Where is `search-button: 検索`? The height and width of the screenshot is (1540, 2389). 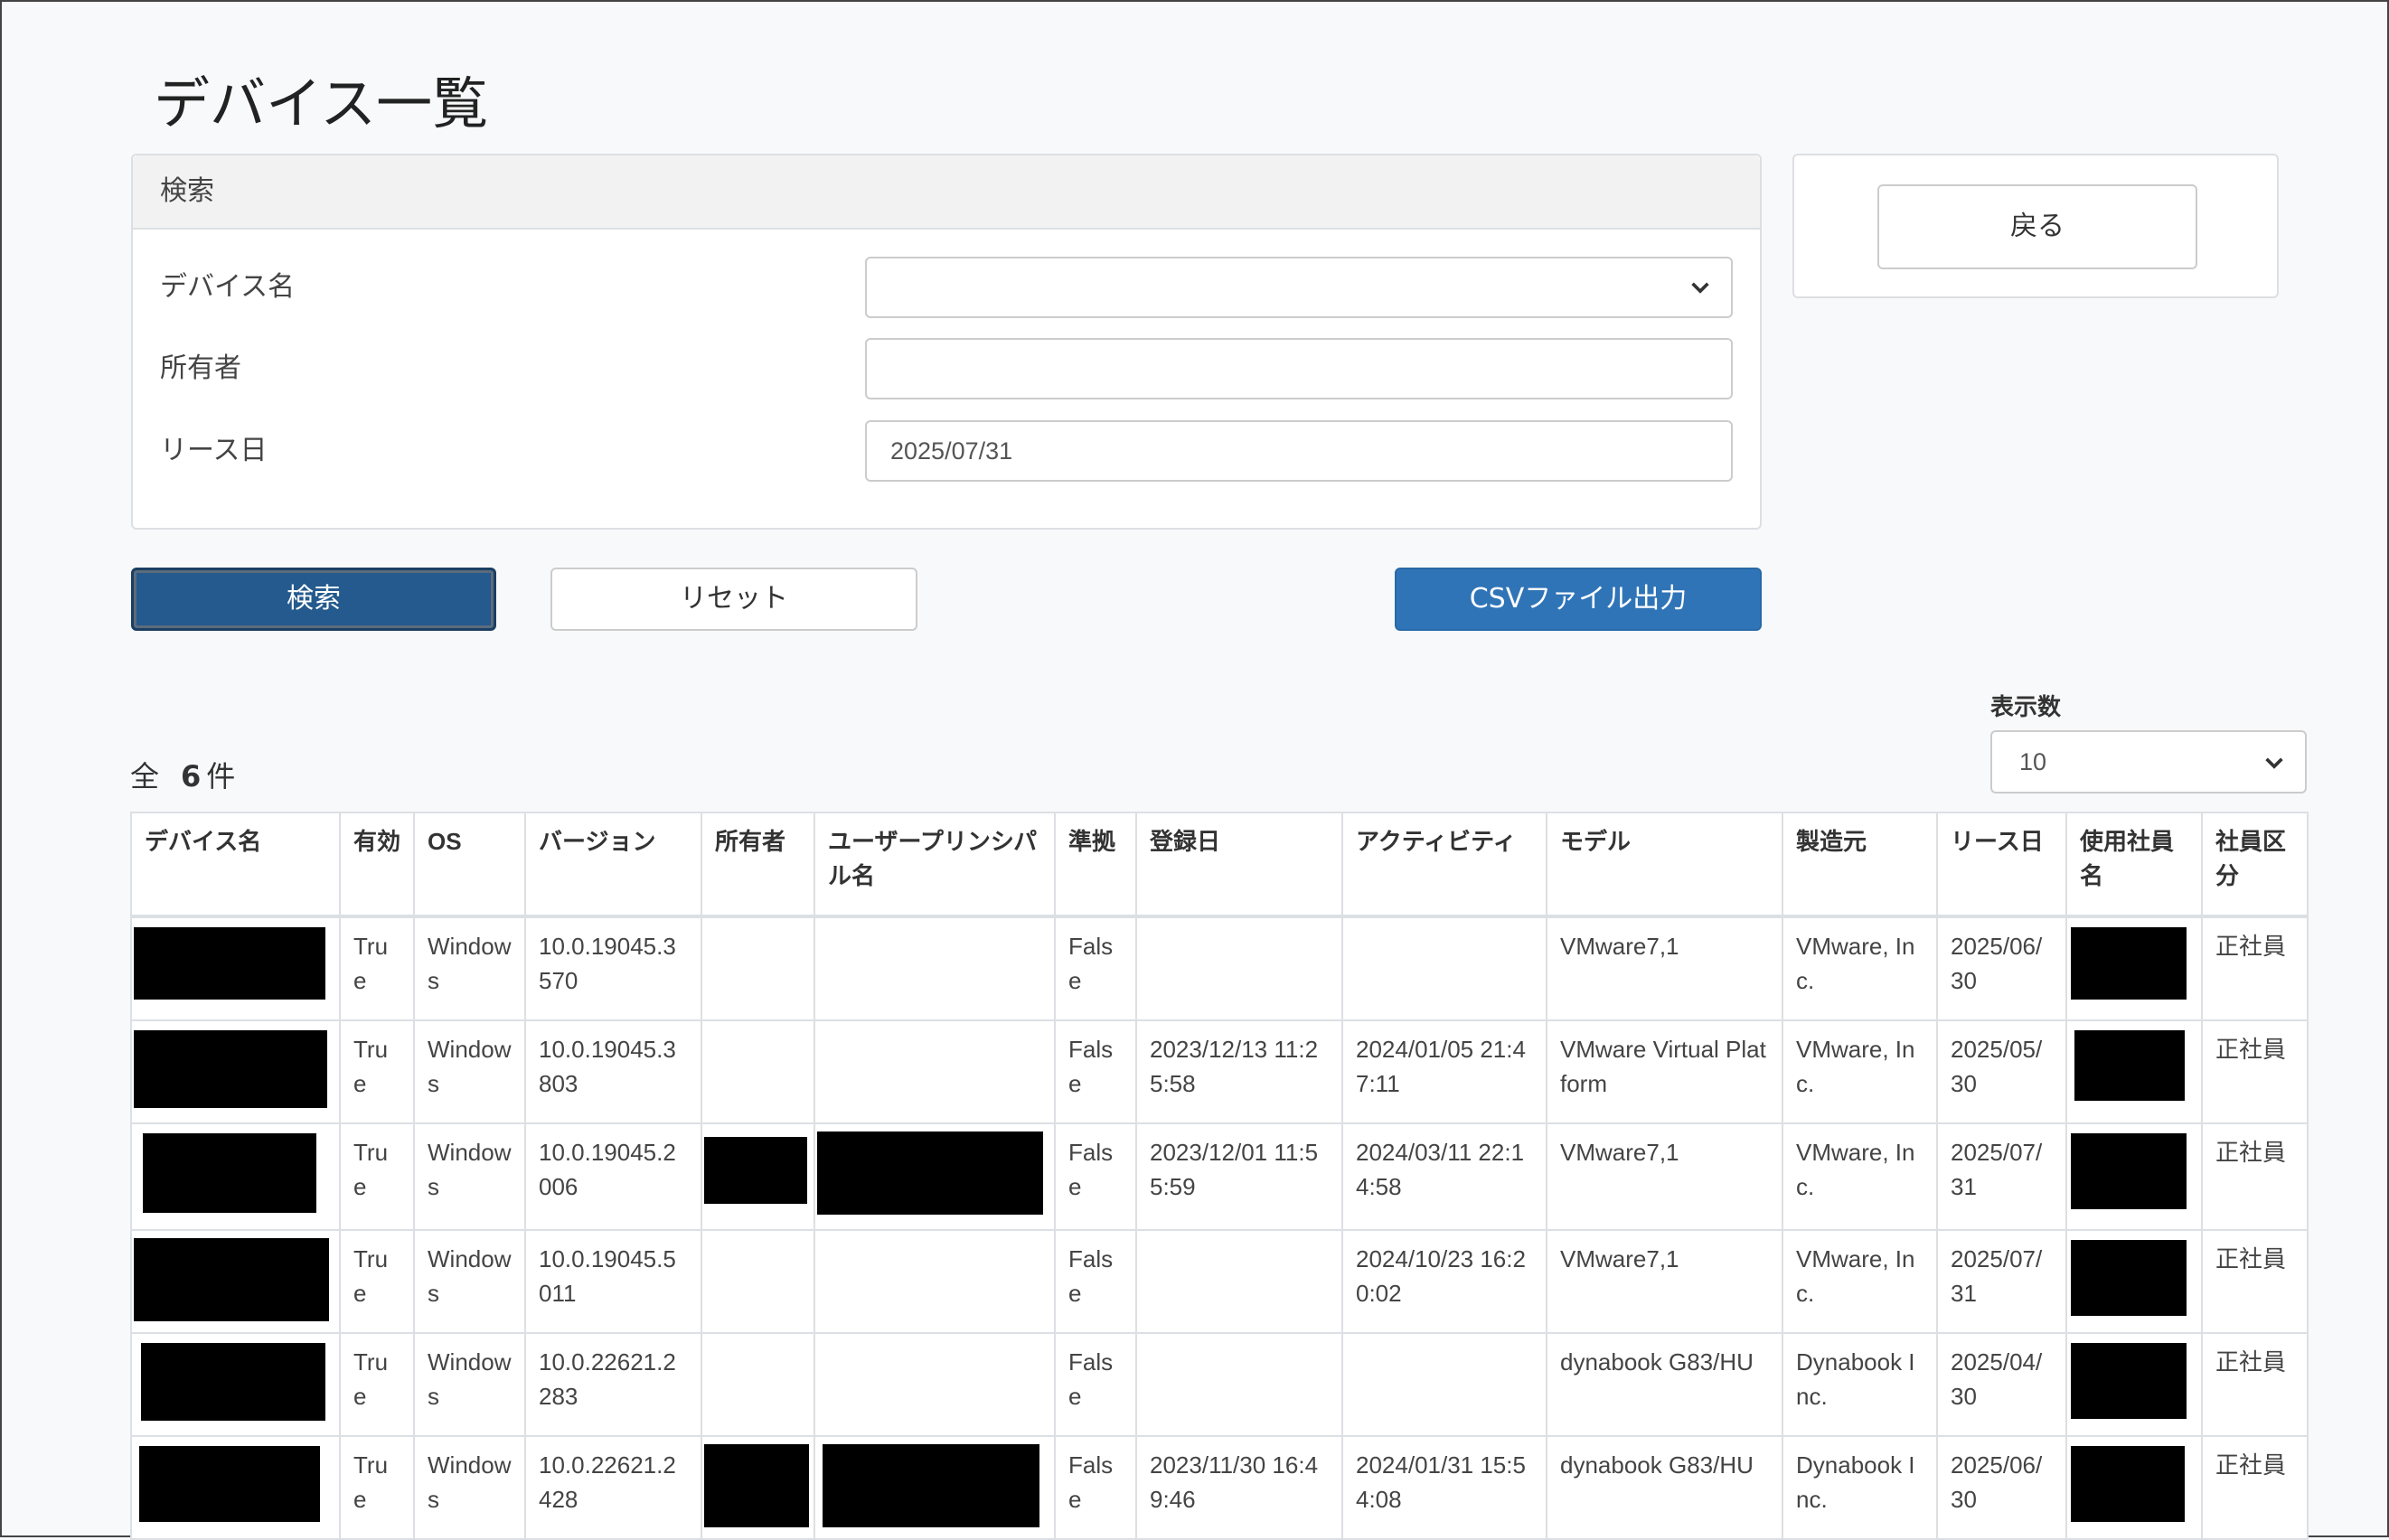 search-button: 検索 is located at coordinates (313, 599).